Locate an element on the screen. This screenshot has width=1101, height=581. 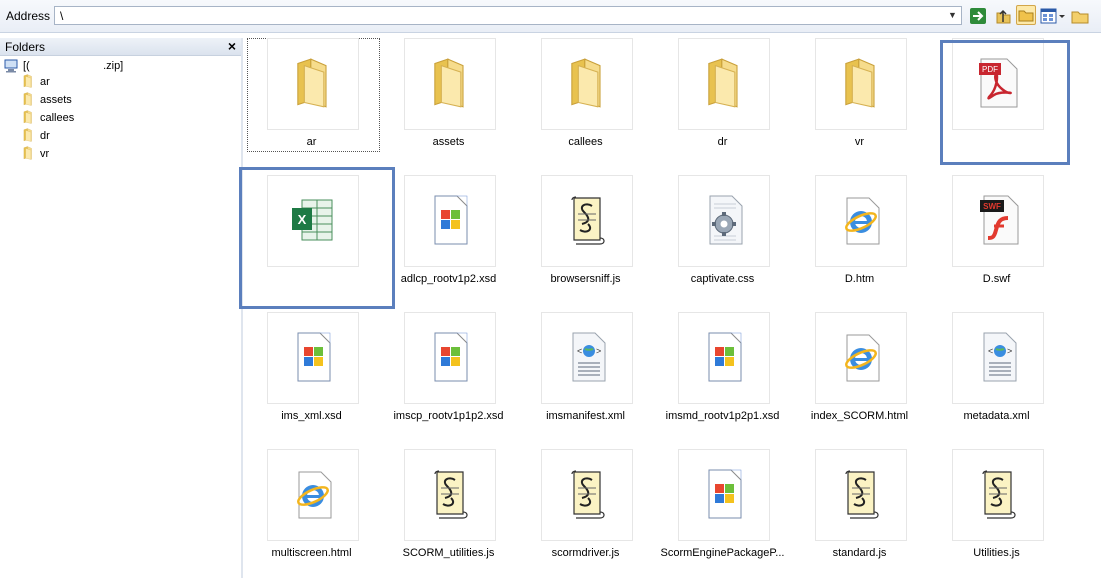
file-name: index_SCORM.html is located at coordinates (859, 416).